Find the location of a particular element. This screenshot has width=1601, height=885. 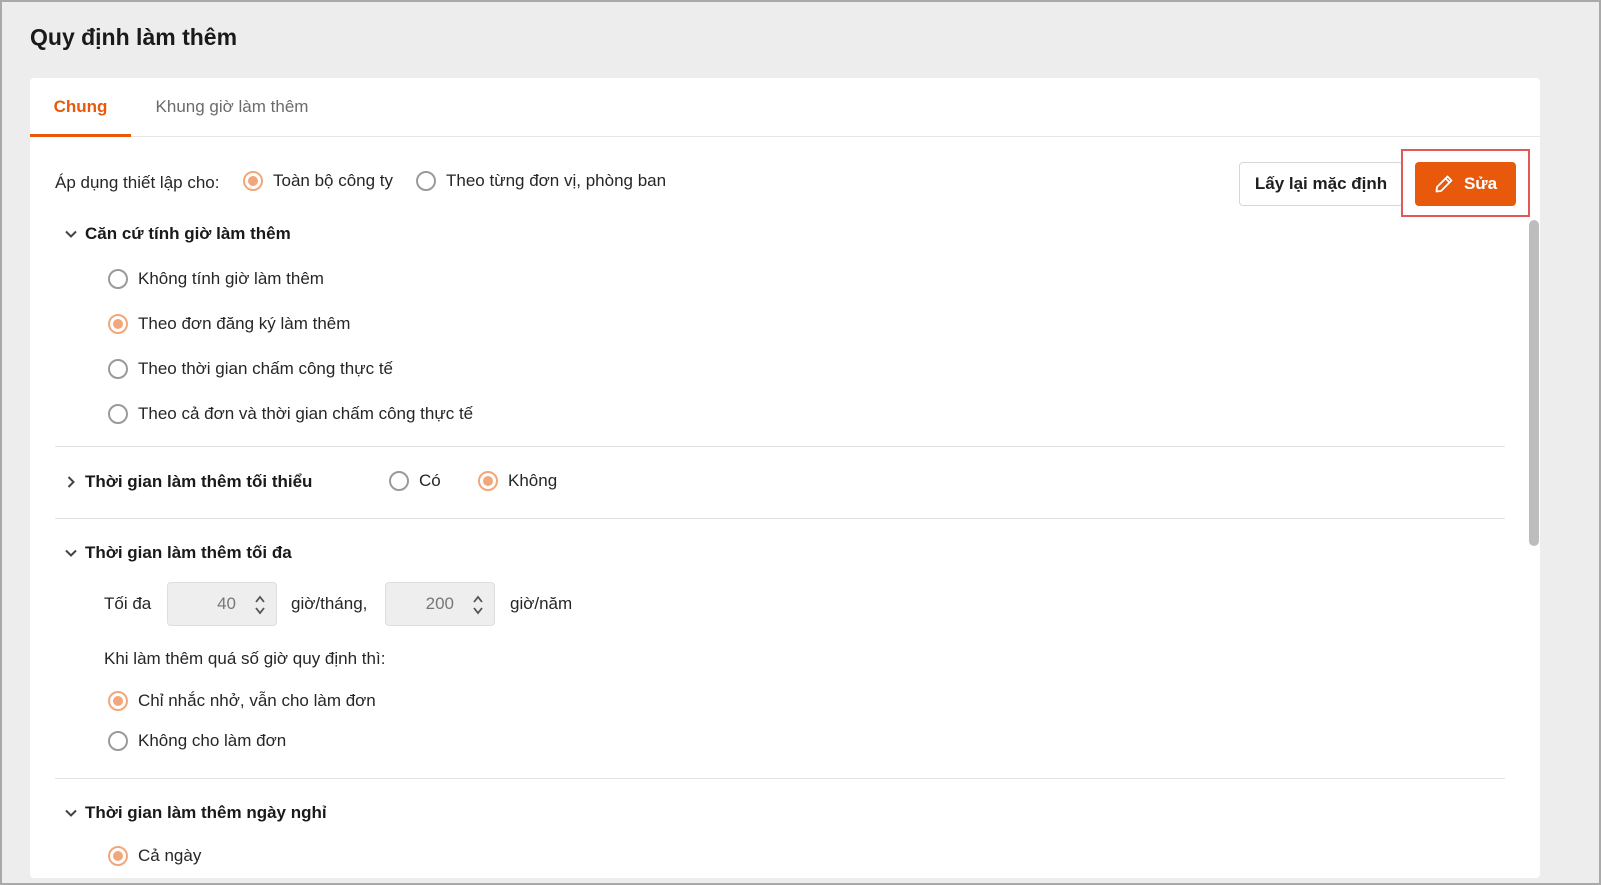

chevron-right-icon is located at coordinates (71, 482).